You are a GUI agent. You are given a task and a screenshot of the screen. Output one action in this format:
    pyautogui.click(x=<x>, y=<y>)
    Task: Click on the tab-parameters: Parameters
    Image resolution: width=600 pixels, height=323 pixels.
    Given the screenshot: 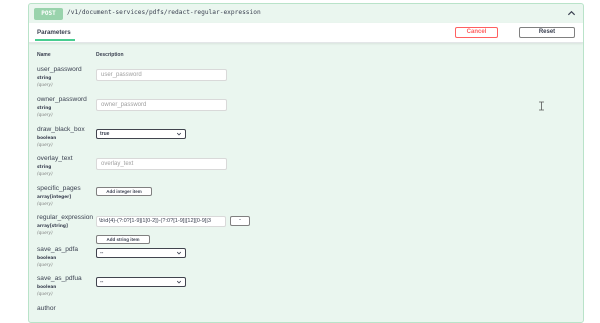 What is the action you would take?
    pyautogui.click(x=54, y=32)
    